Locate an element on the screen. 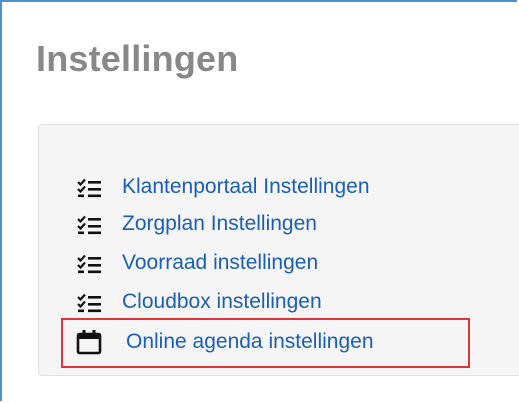 The image size is (519, 403). settings-link-voorraad: Voorraad instellingen is located at coordinates (296, 263).